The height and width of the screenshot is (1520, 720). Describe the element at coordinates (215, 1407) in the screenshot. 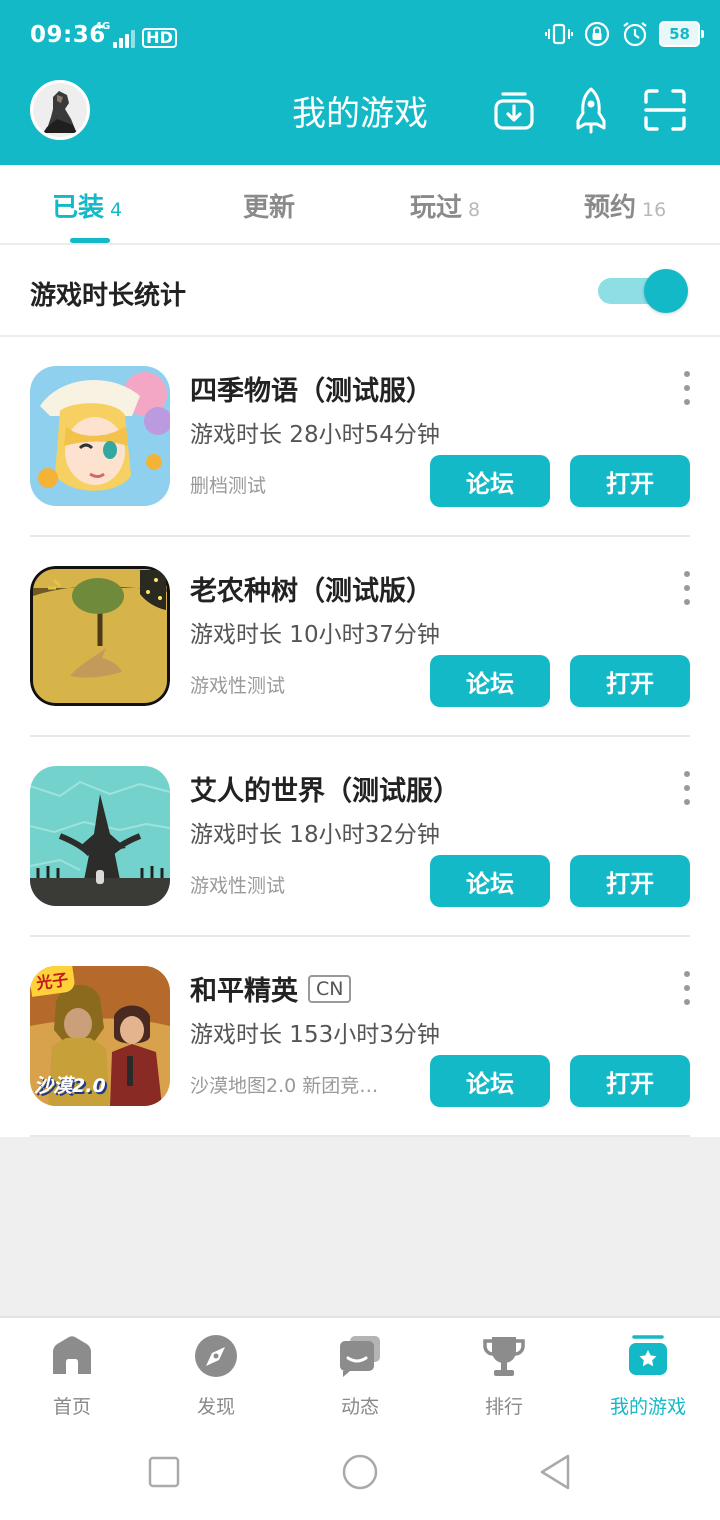

I see `nav-label: 发现` at that location.